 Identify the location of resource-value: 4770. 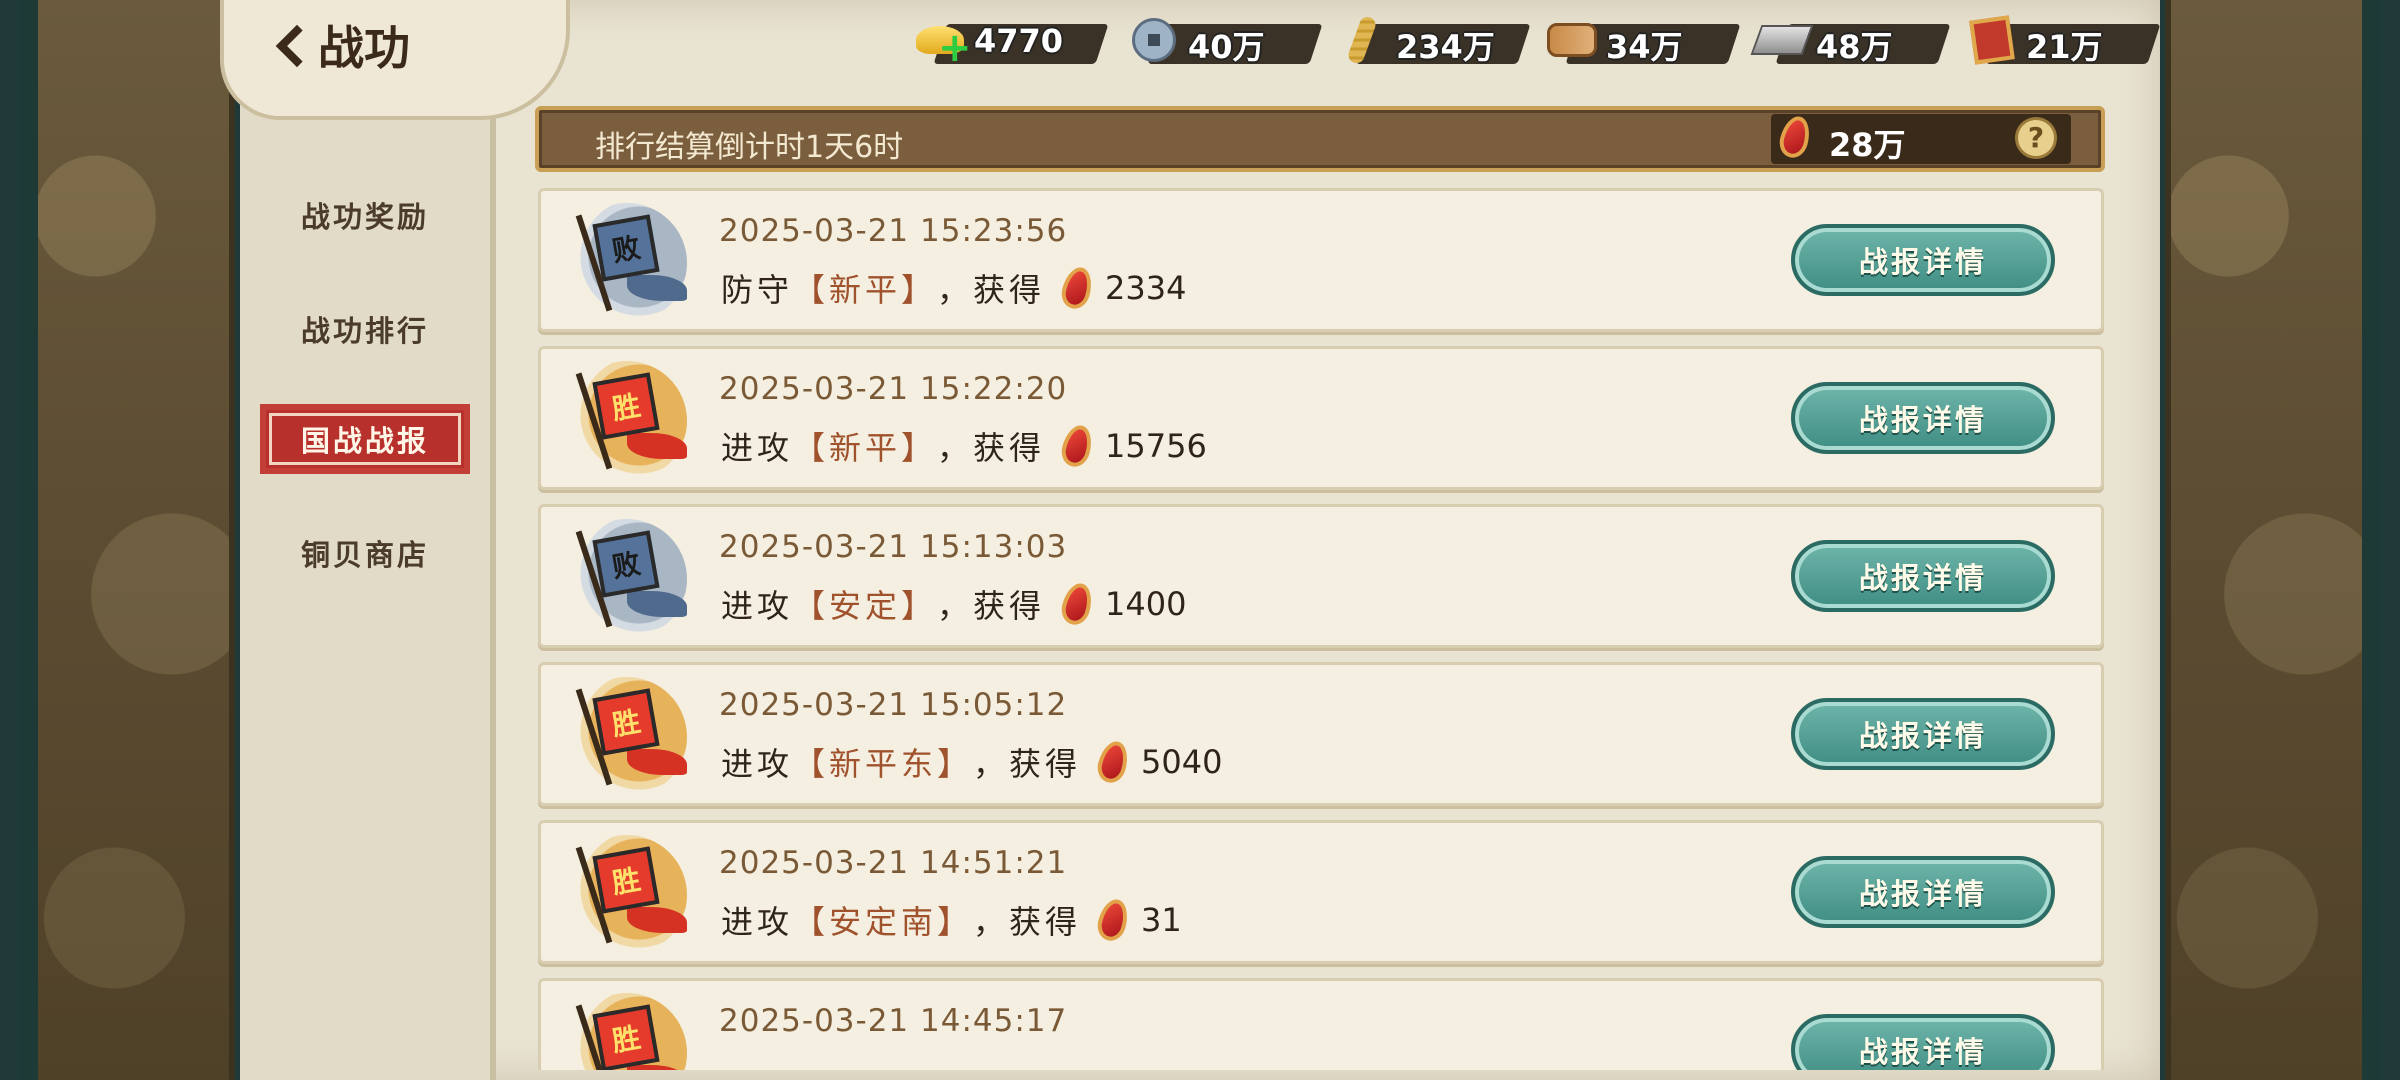
(1019, 41).